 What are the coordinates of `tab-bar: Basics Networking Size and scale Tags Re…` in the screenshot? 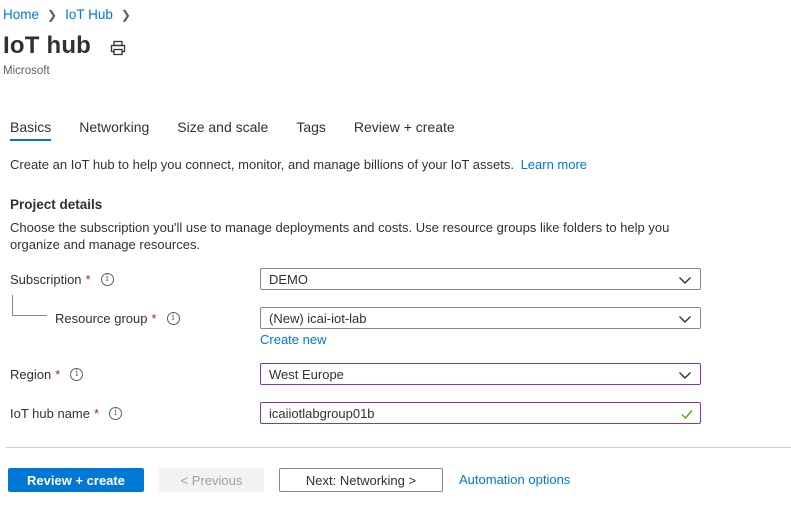 It's located at (246, 130).